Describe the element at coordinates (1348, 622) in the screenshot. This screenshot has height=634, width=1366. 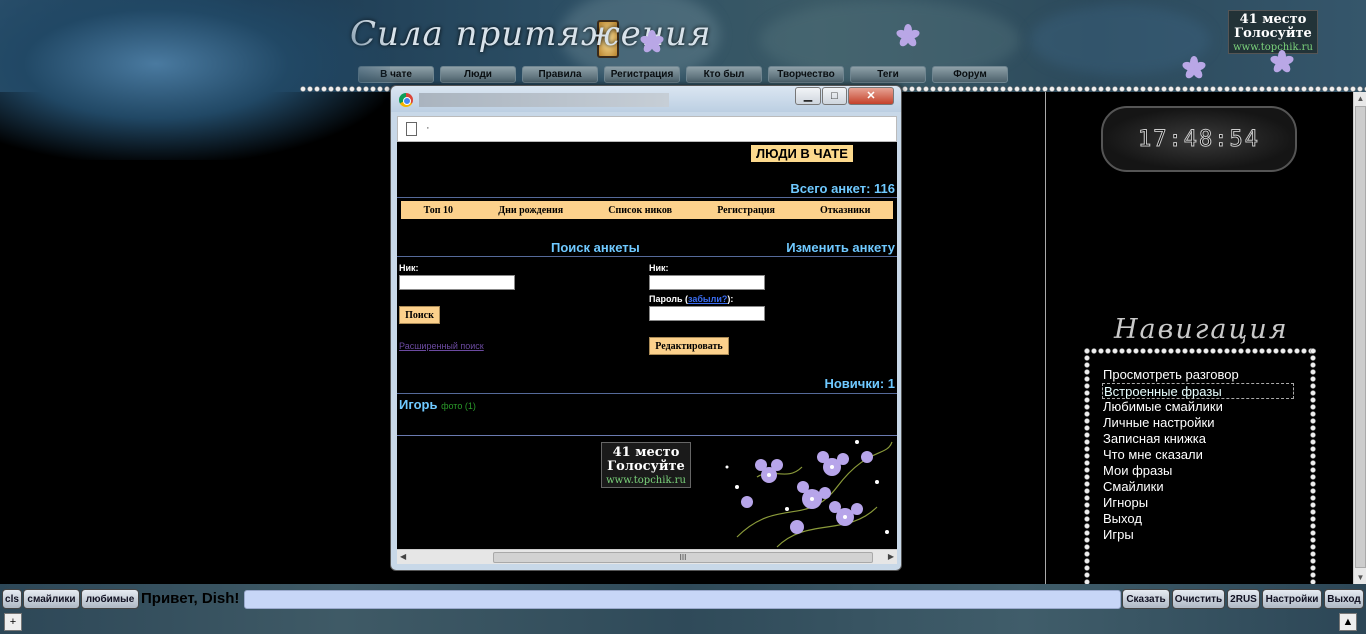
I see `up-arrow-button: ▲` at that location.